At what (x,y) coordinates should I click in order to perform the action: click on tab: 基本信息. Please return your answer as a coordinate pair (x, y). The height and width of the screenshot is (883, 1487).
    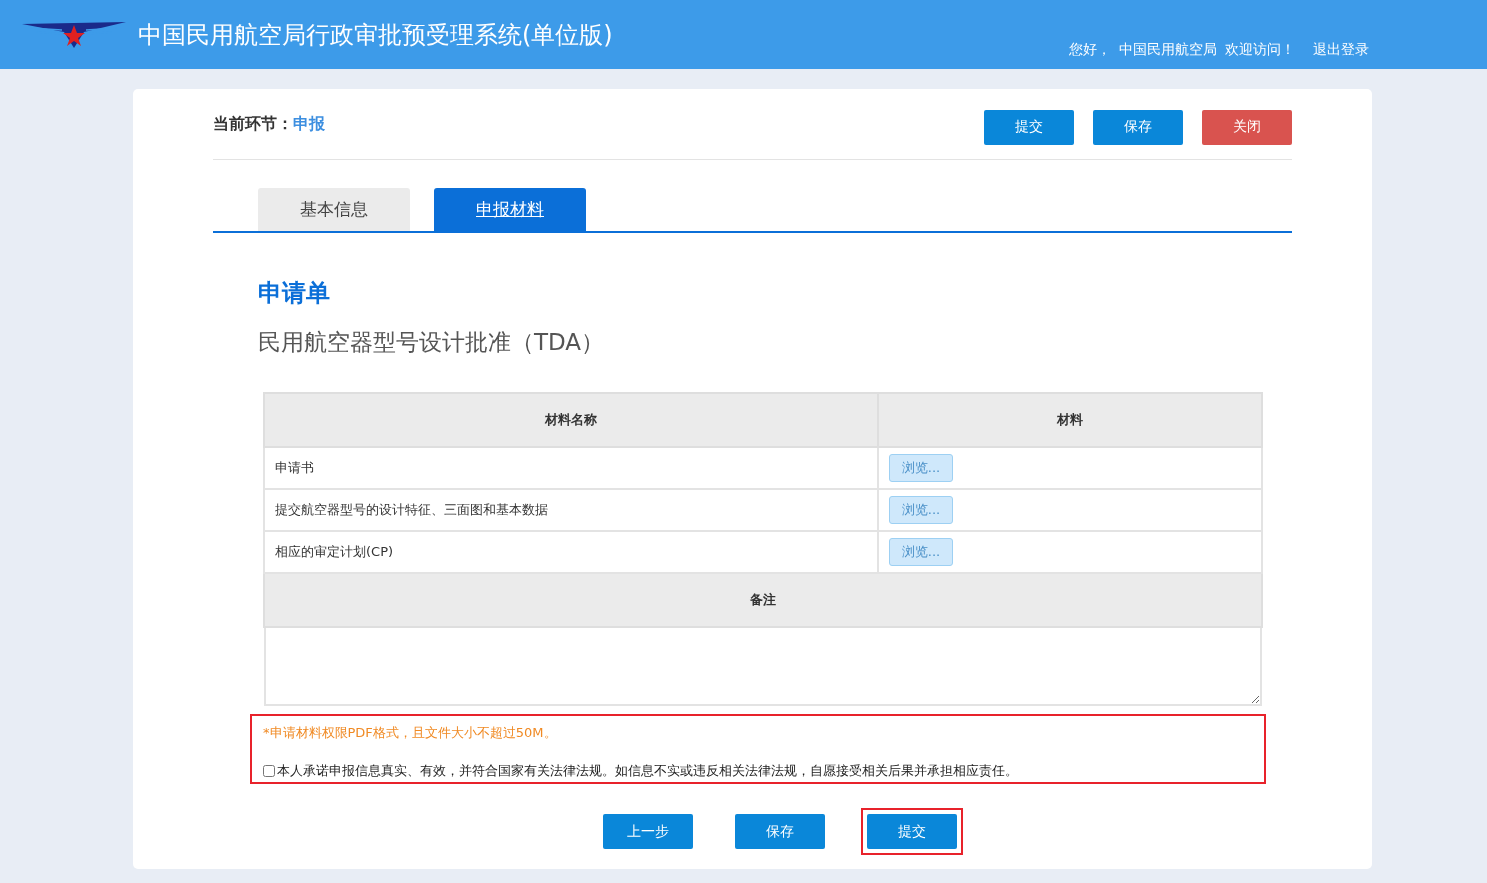
    Looking at the image, I should click on (334, 209).